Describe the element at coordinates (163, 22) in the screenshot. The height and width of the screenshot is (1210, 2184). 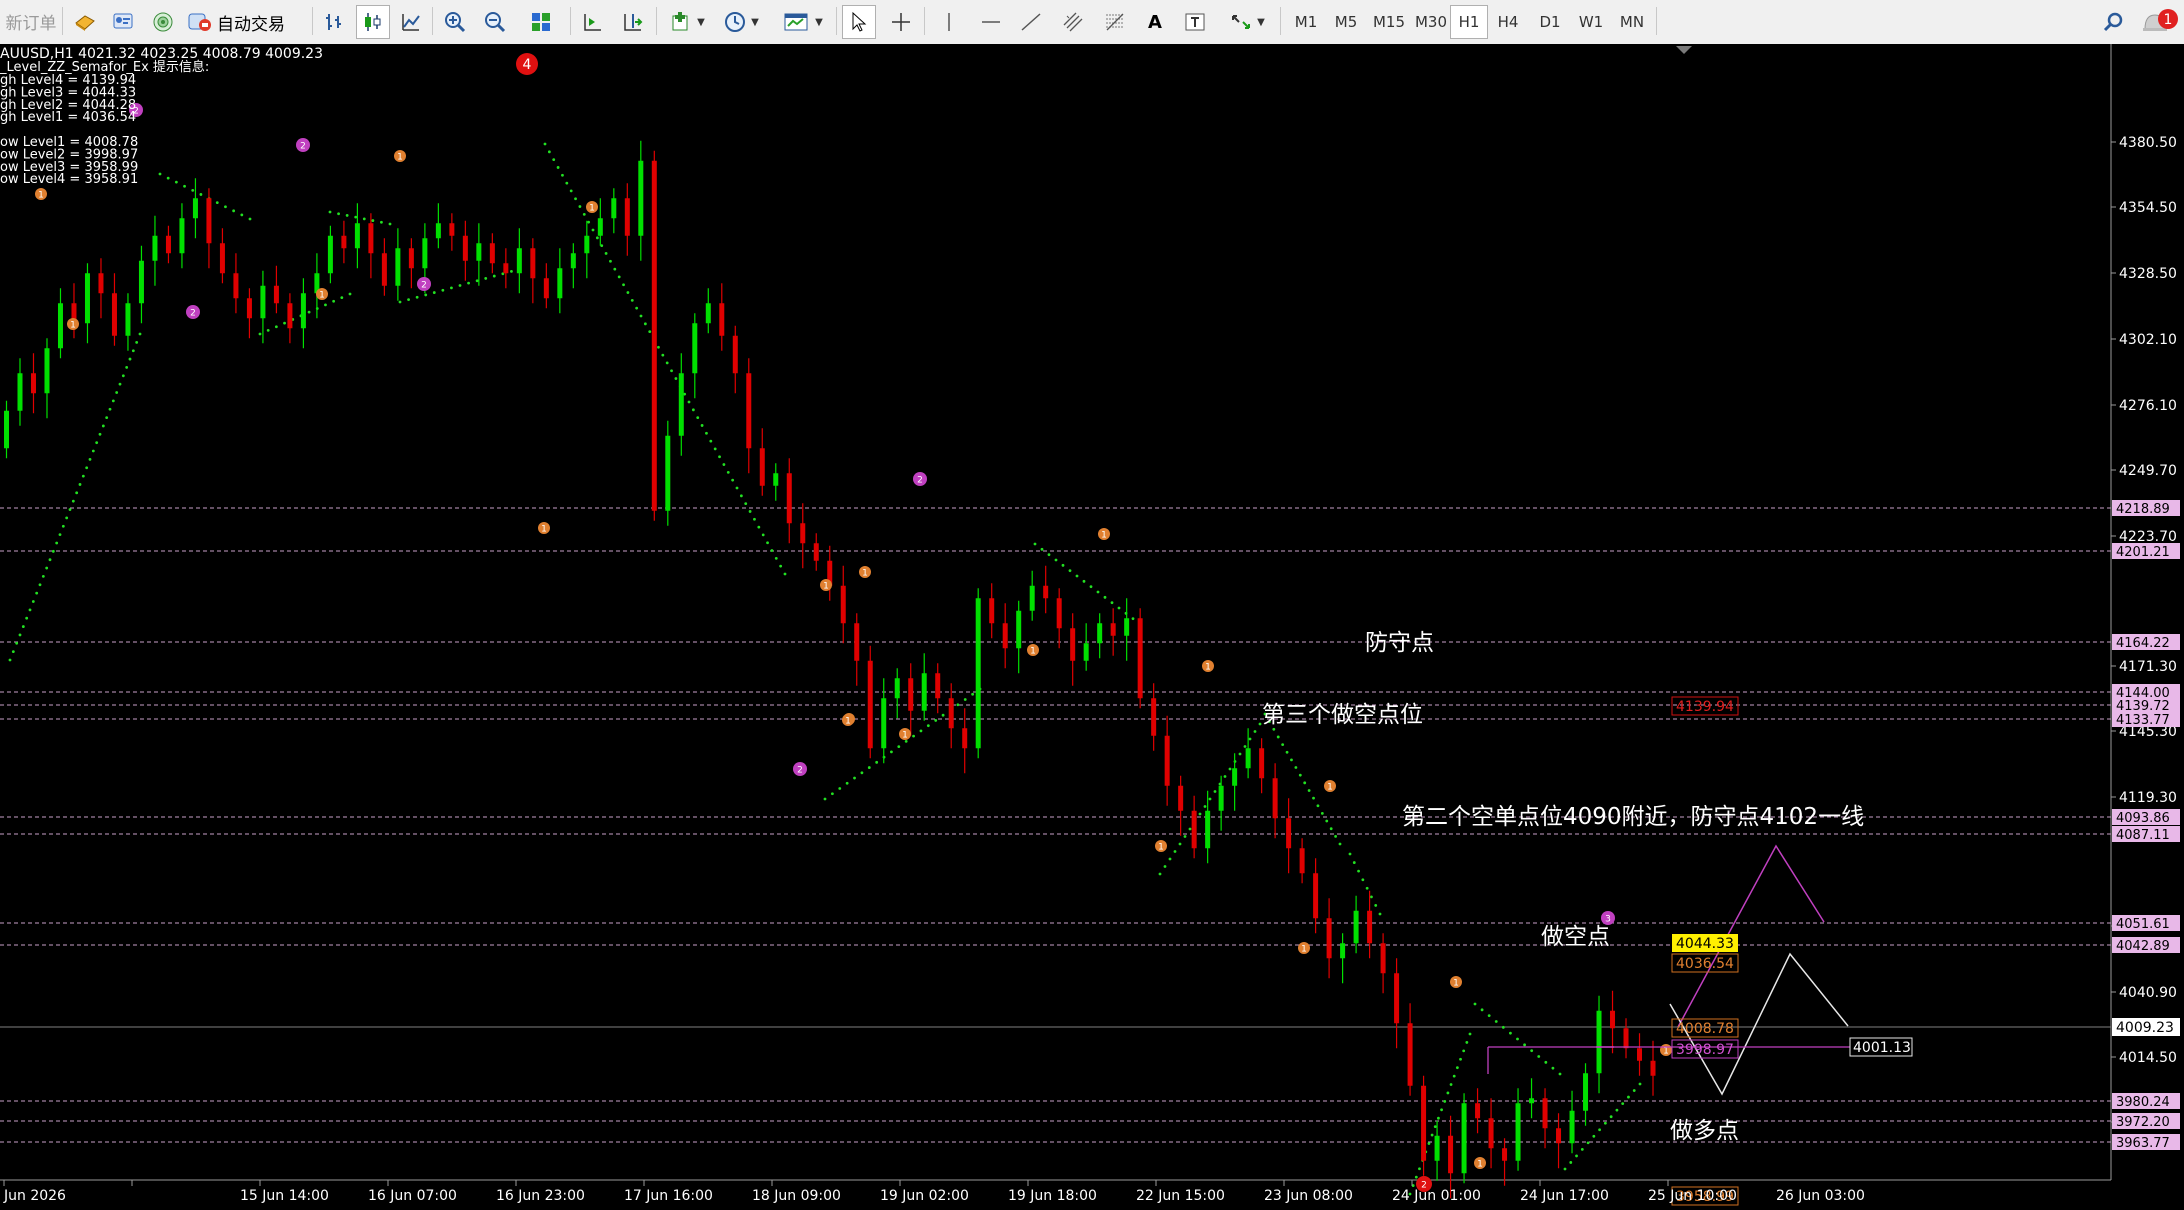
I see `navigator-icon` at that location.